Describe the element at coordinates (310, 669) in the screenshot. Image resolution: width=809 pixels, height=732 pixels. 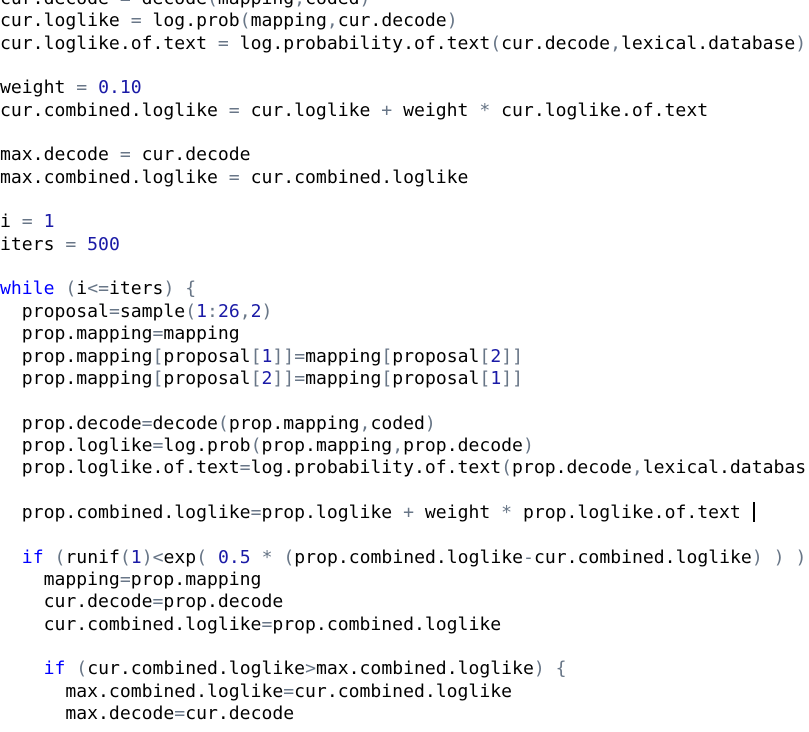
I see `code-token-operator: >` at that location.